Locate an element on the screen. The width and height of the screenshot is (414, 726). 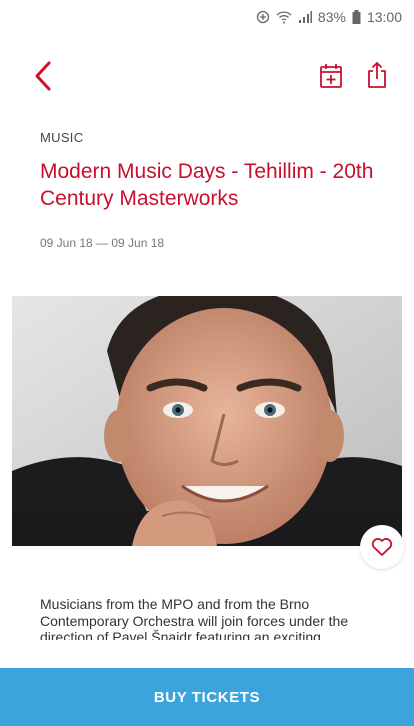
signal-icon is located at coordinates (305, 17).